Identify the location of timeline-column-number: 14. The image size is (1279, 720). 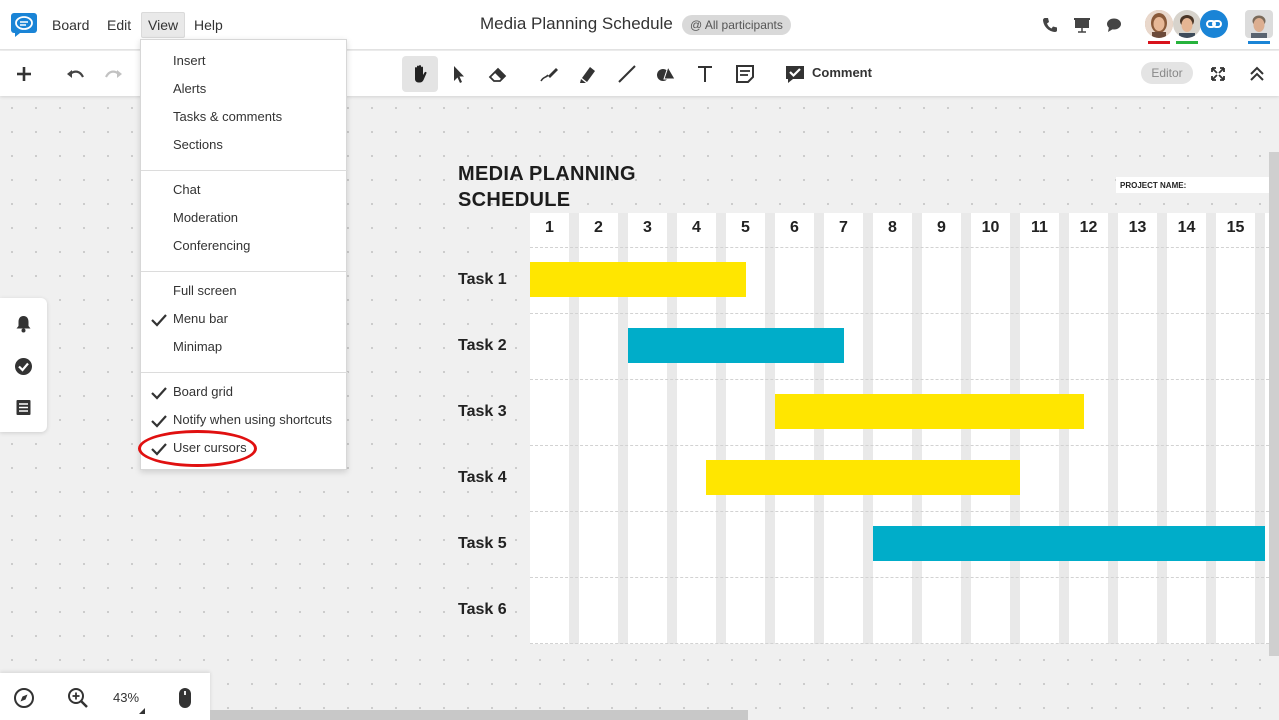
(1186, 227).